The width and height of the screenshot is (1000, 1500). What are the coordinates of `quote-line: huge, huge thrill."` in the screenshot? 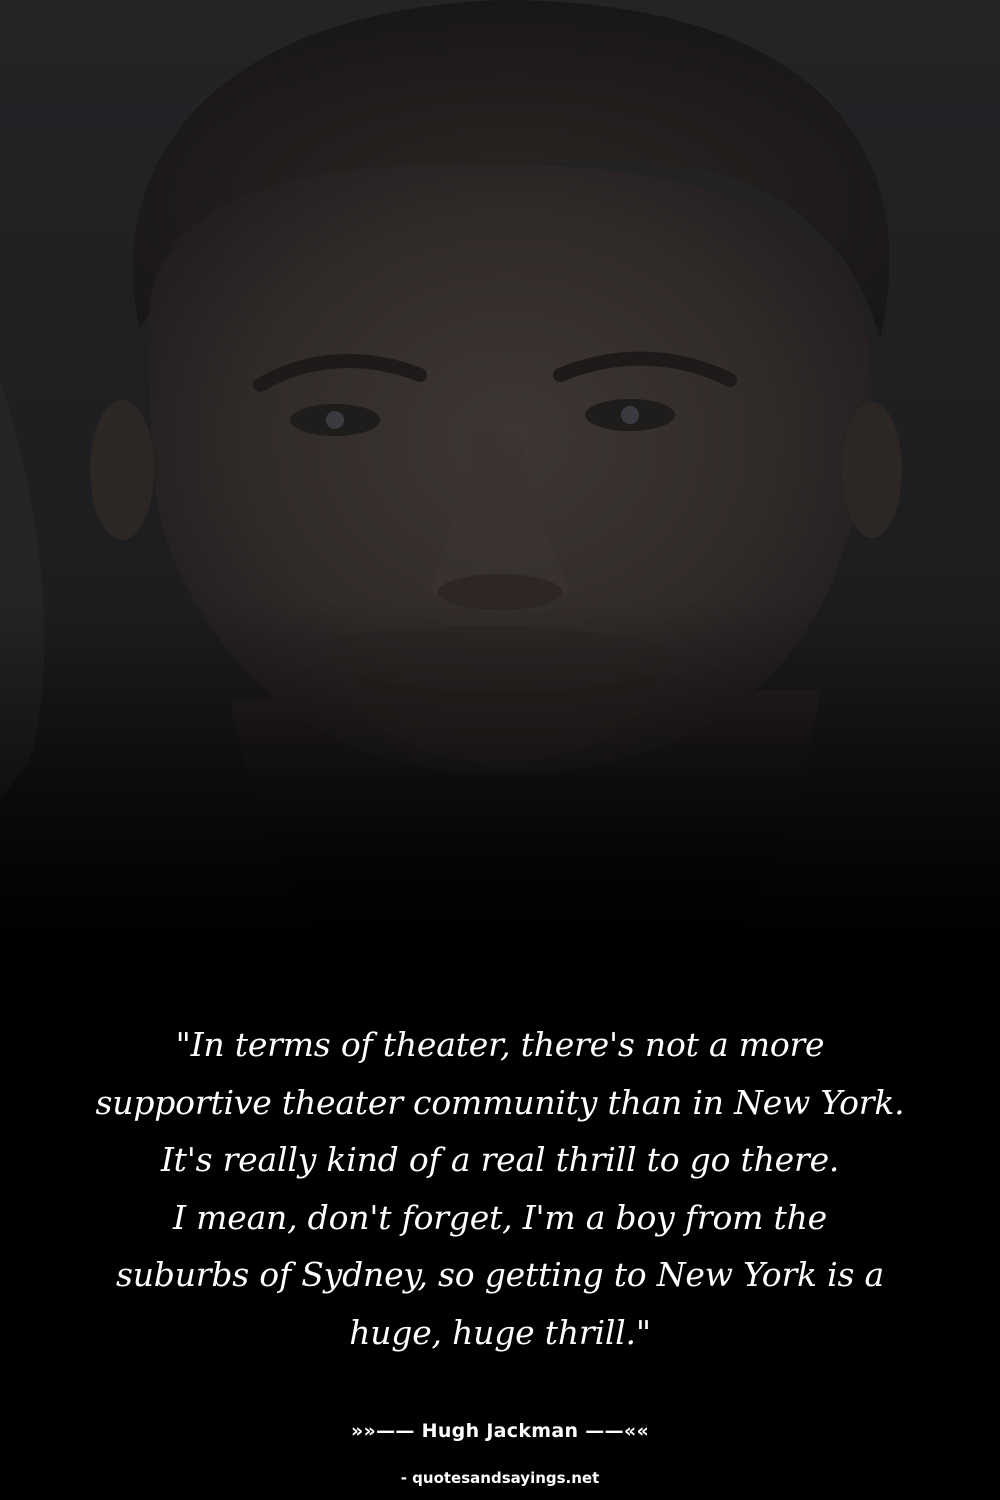 It's located at (500, 1332).